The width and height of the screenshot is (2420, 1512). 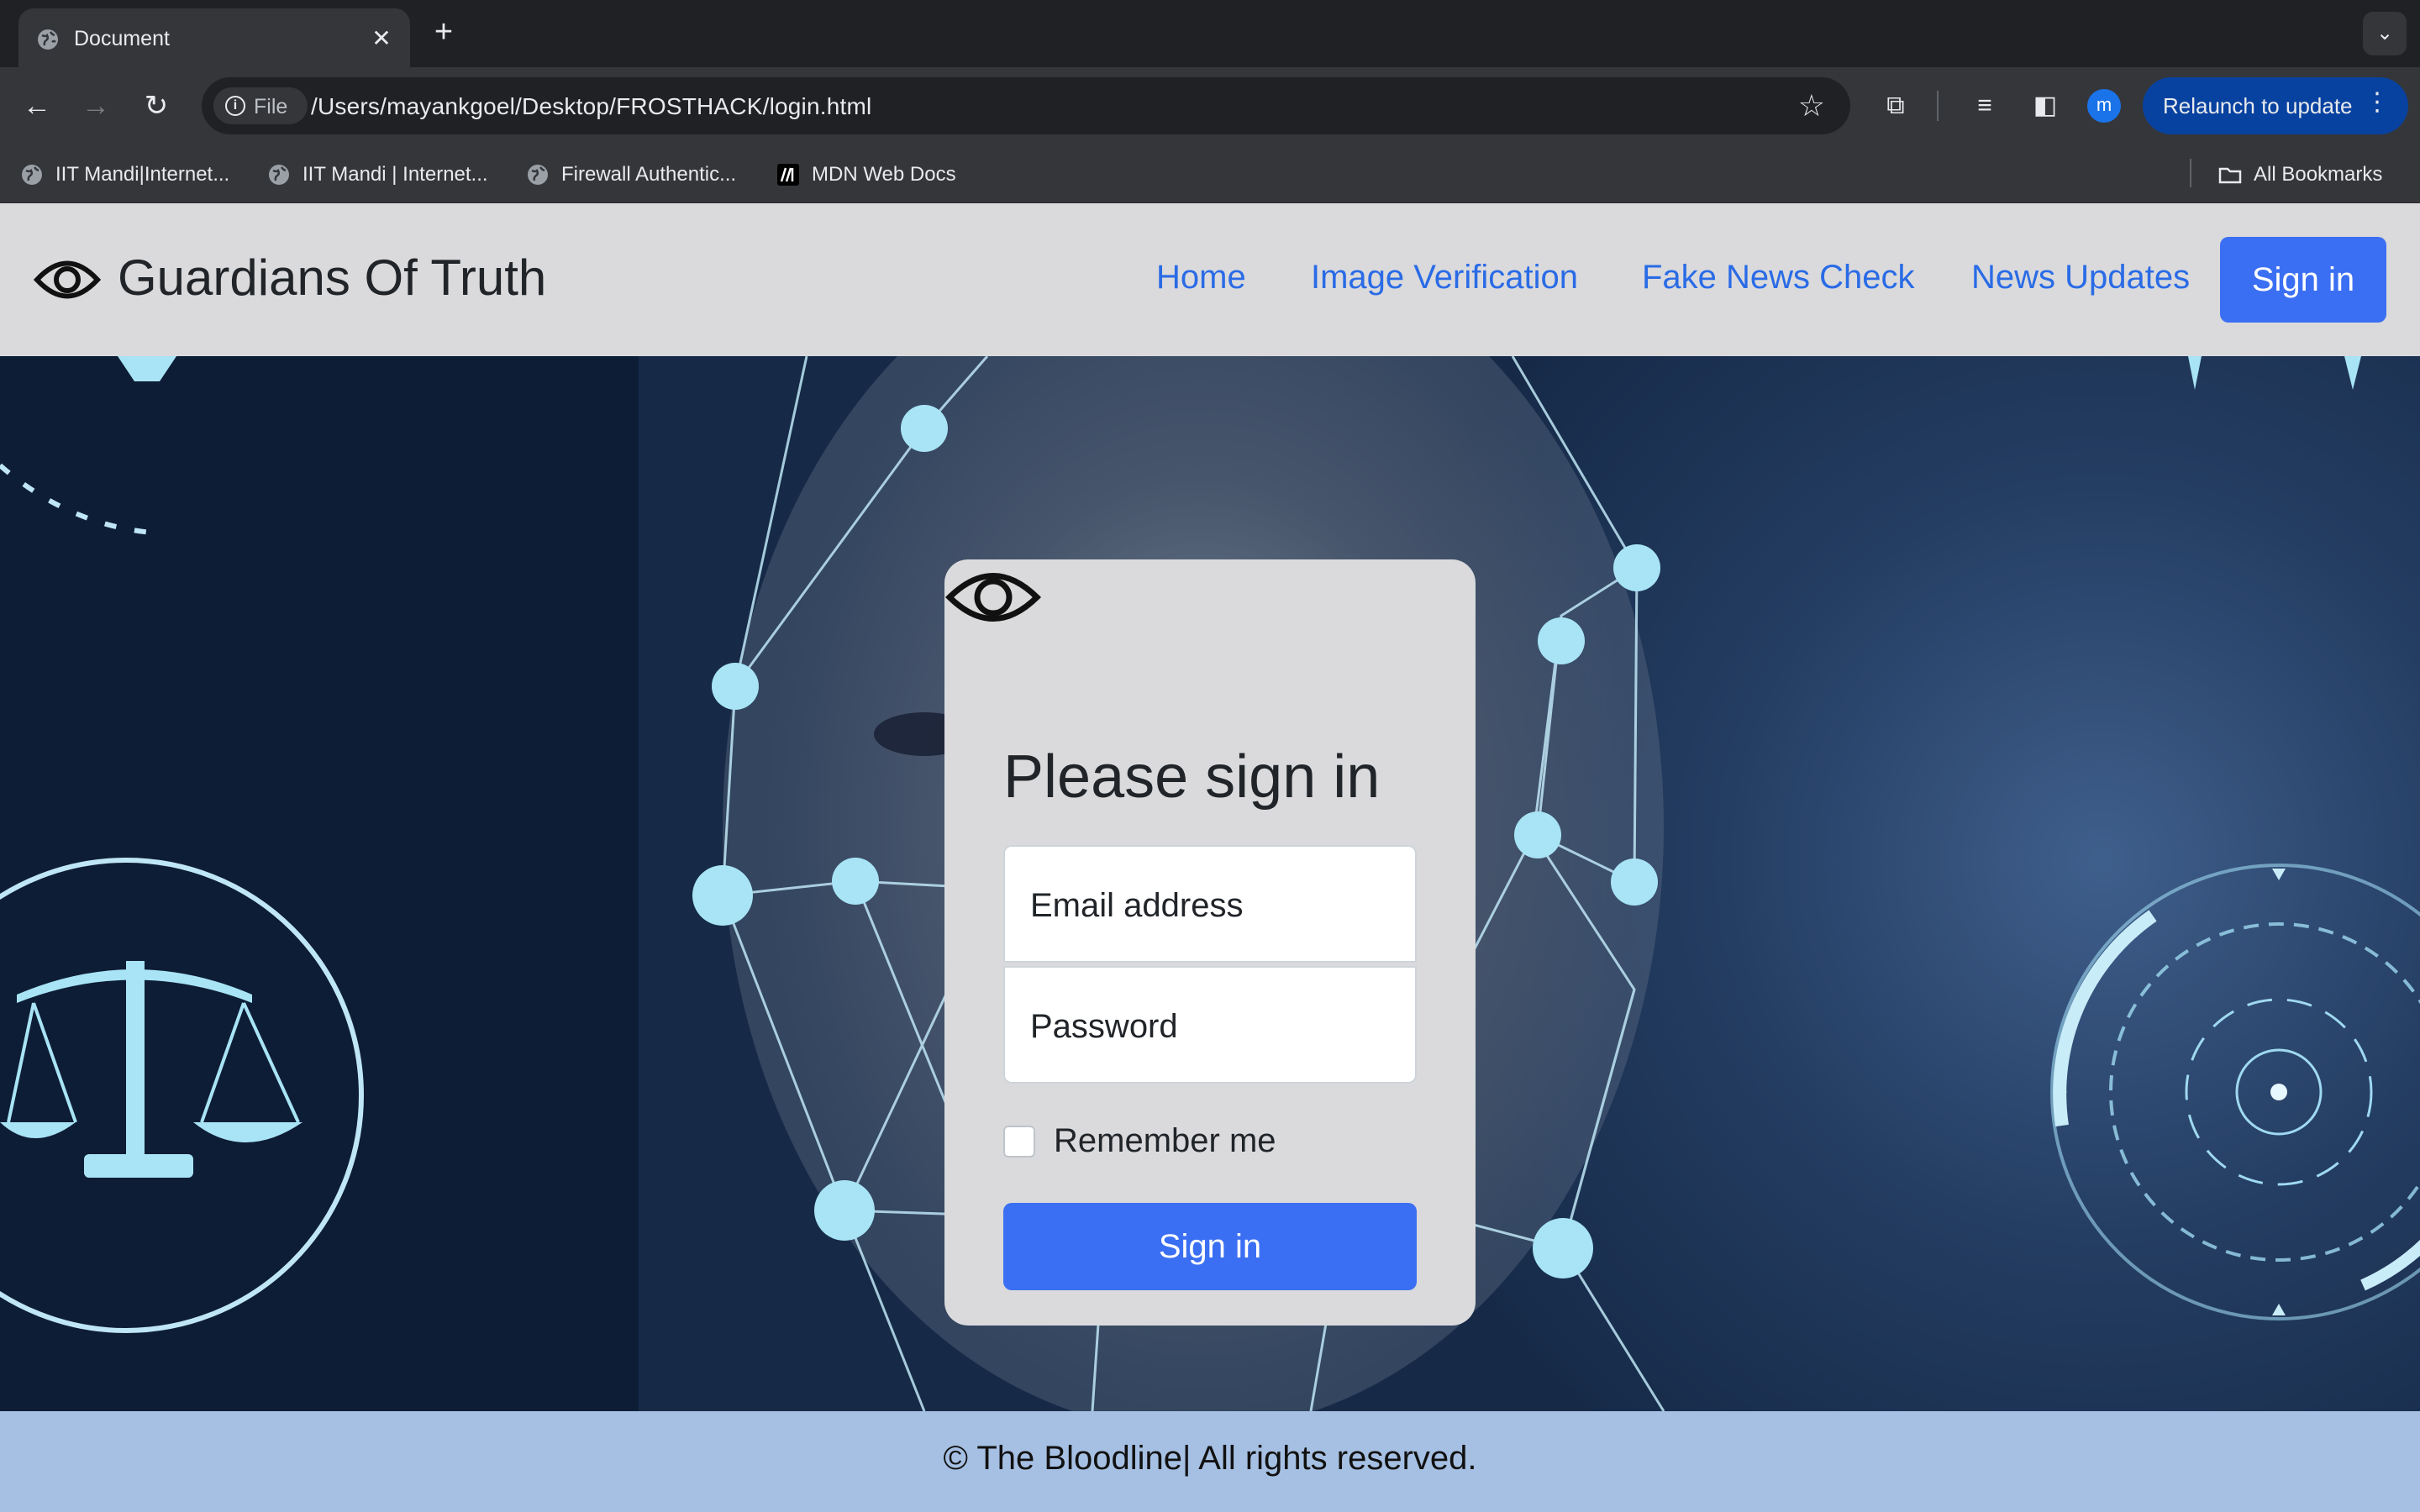 What do you see at coordinates (1201, 278) in the screenshot?
I see `nav-link-home: Home` at bounding box center [1201, 278].